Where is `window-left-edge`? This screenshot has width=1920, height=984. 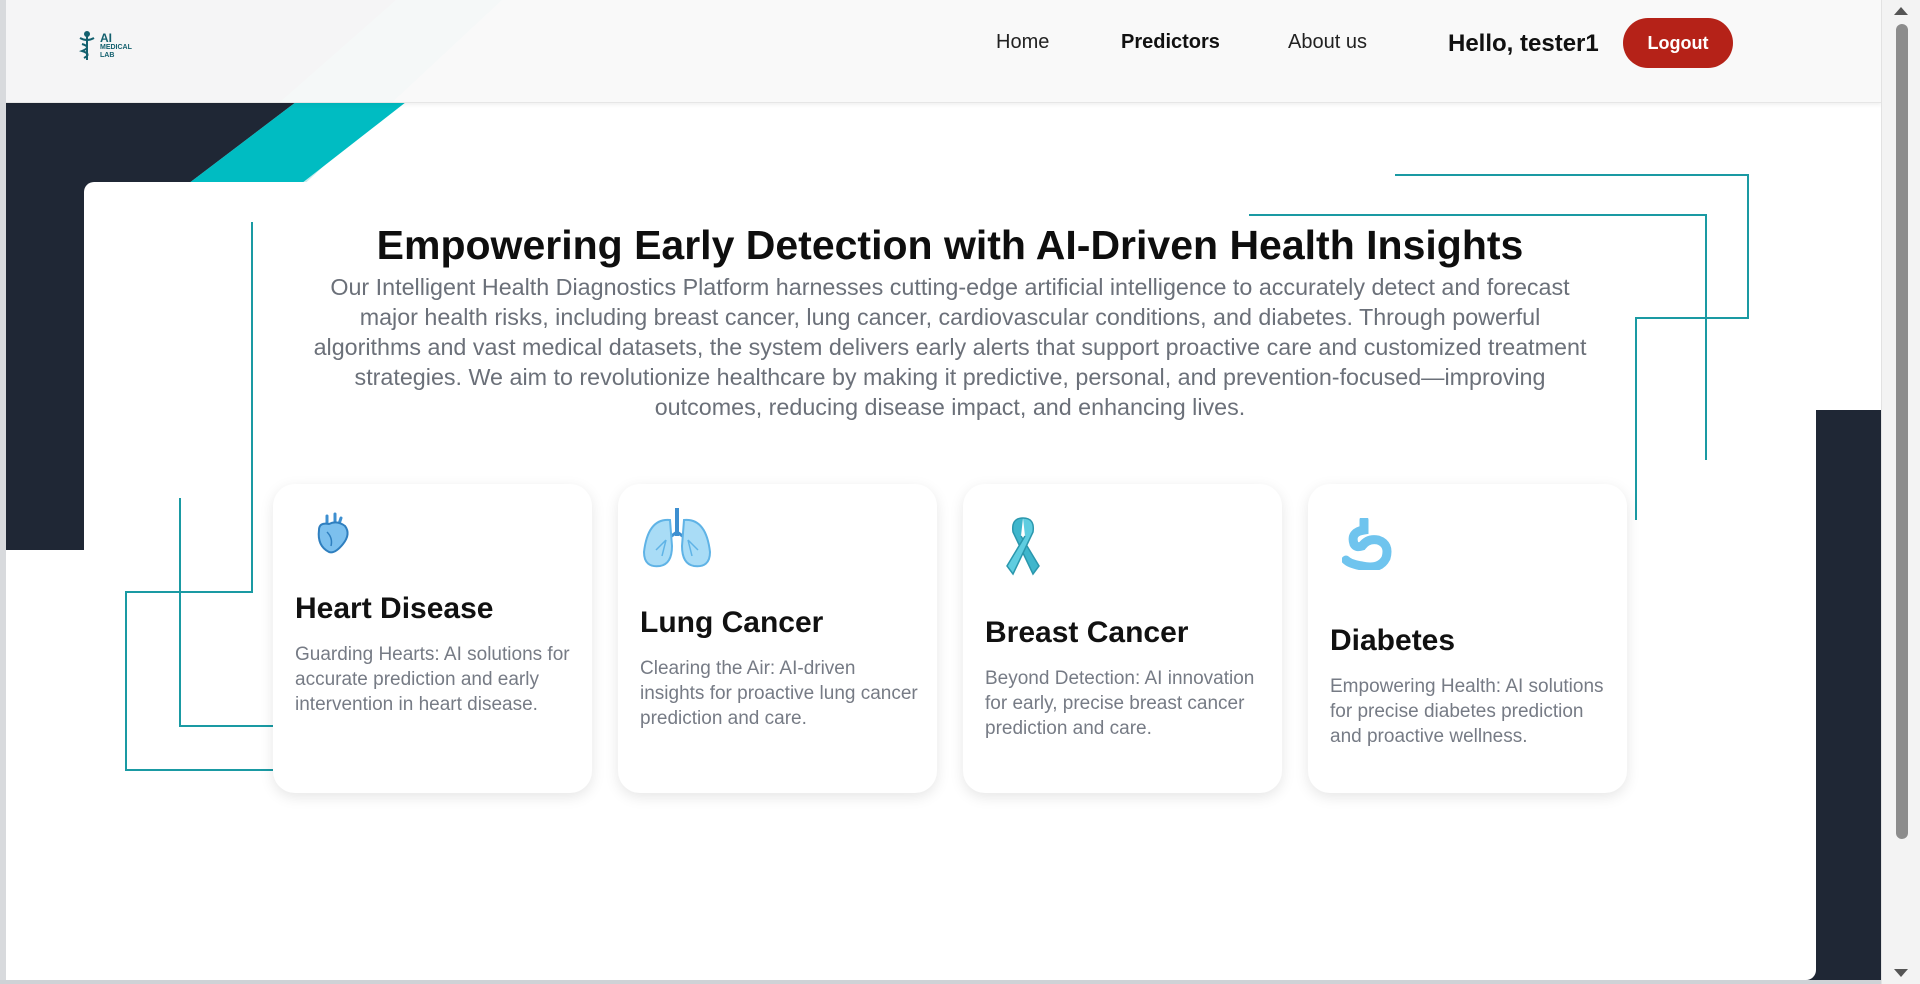
window-left-edge is located at coordinates (3, 492).